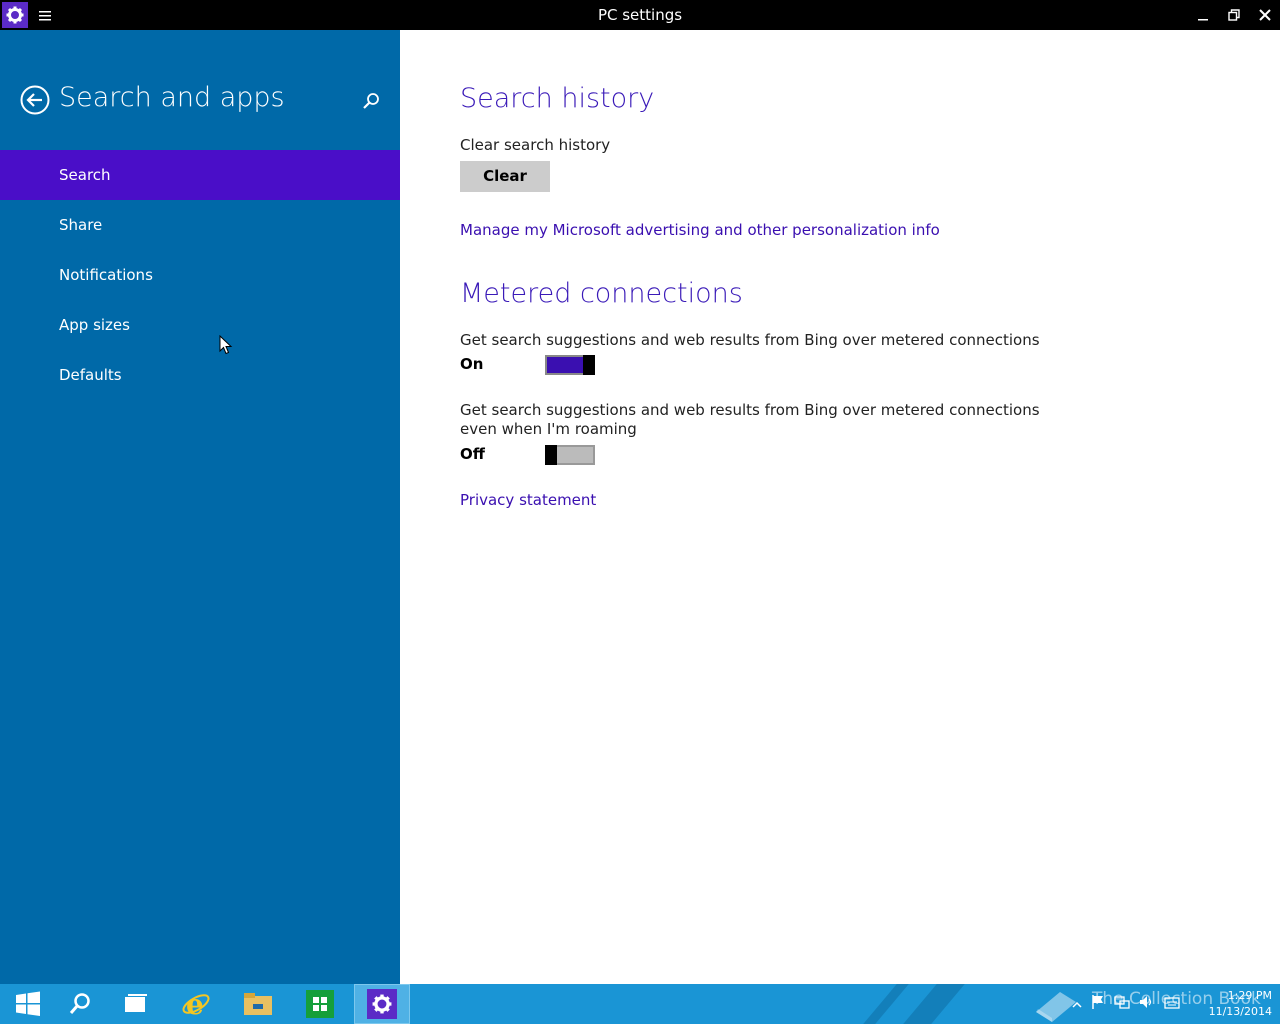 The height and width of the screenshot is (1024, 1280). I want to click on volume-icon, so click(1147, 1004).